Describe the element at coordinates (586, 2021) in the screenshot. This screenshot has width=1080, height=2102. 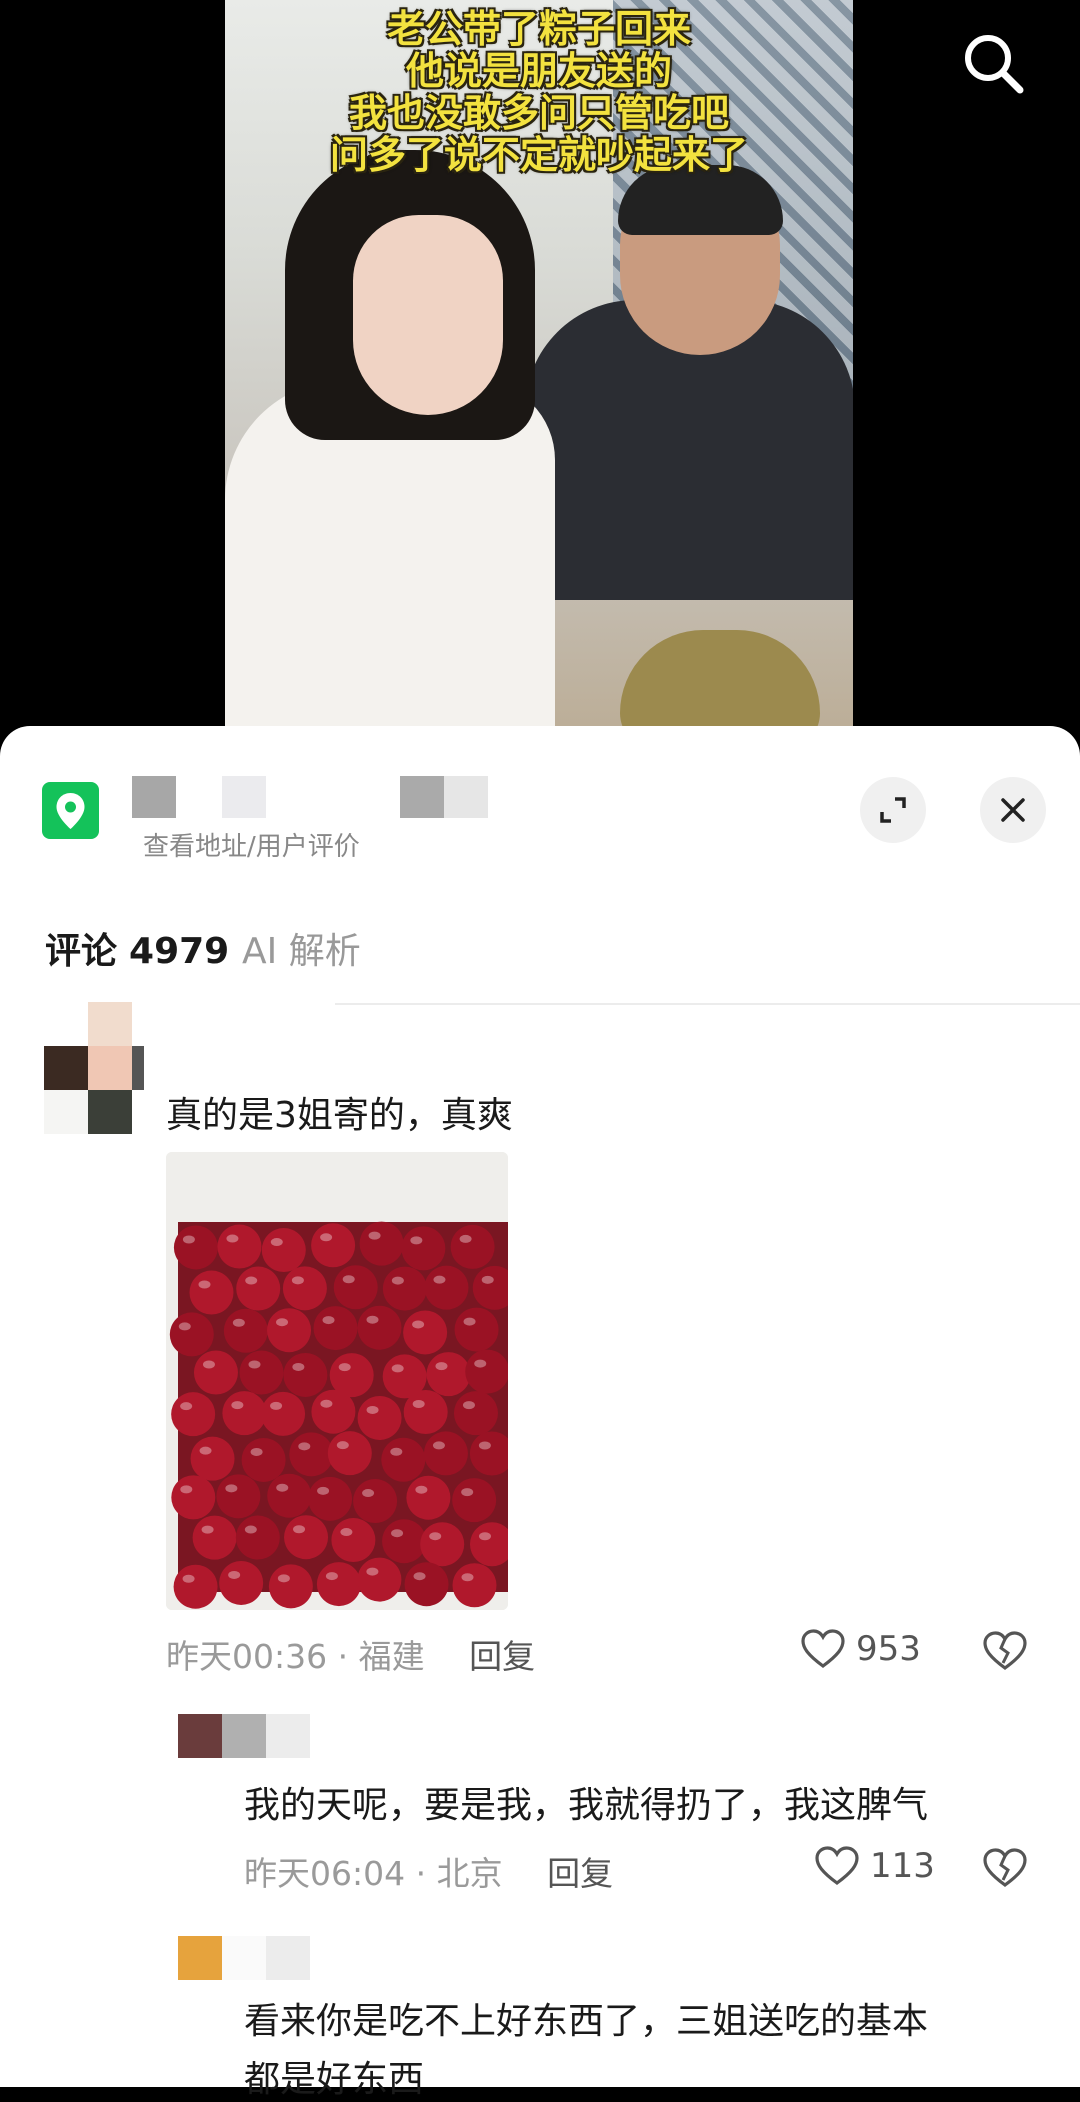
I see `reply-text: 看来你是吃不上好东西了，三姐送吃的基本` at that location.